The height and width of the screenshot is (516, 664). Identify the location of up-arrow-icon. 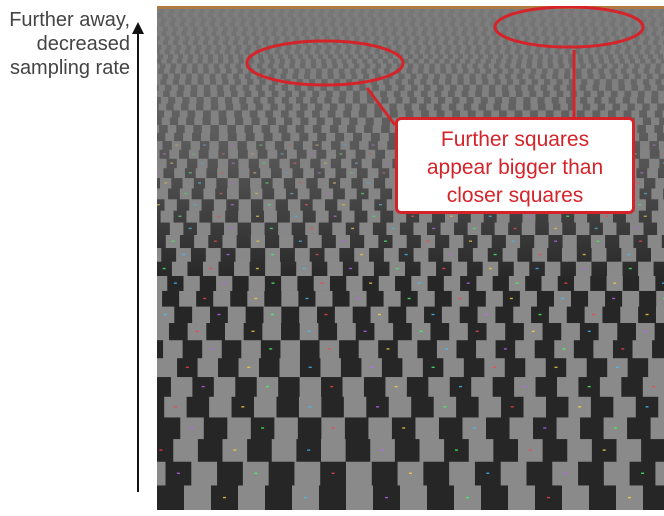
(138, 257).